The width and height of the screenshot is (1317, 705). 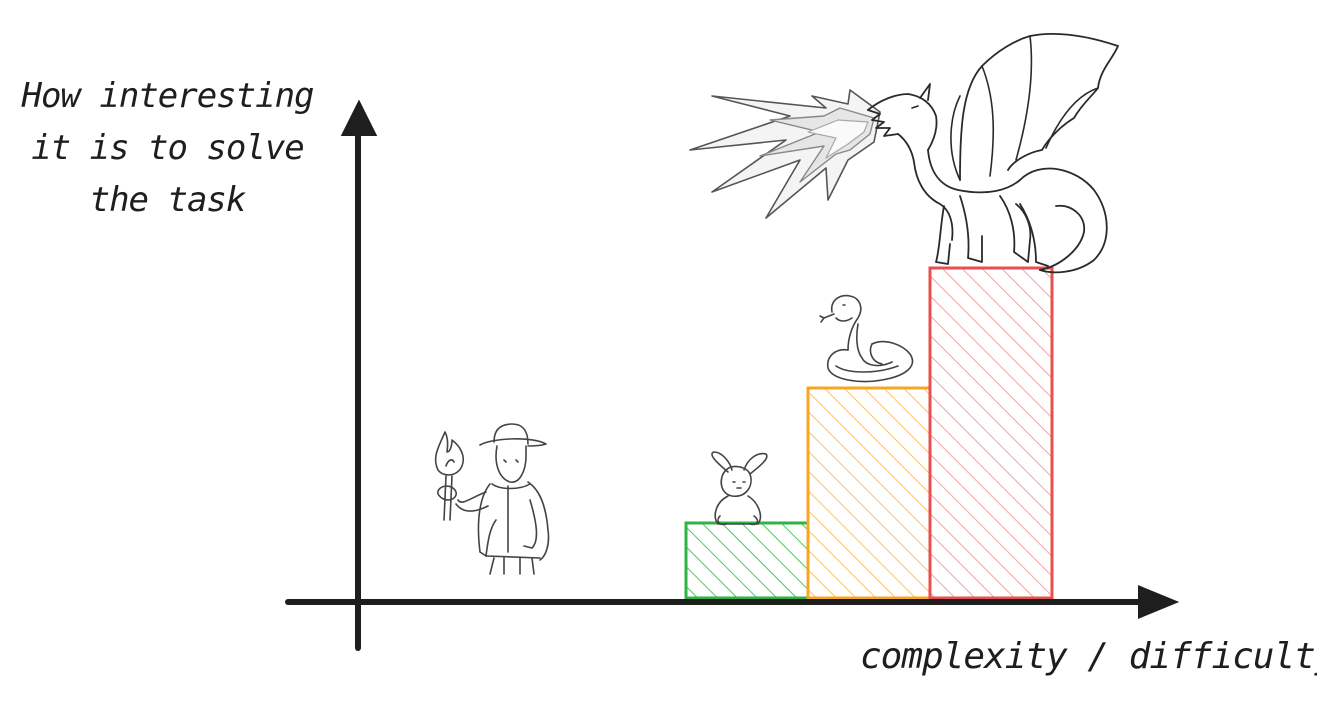 I want to click on y-axis-label-line-1: How interesting, so click(x=167, y=96).